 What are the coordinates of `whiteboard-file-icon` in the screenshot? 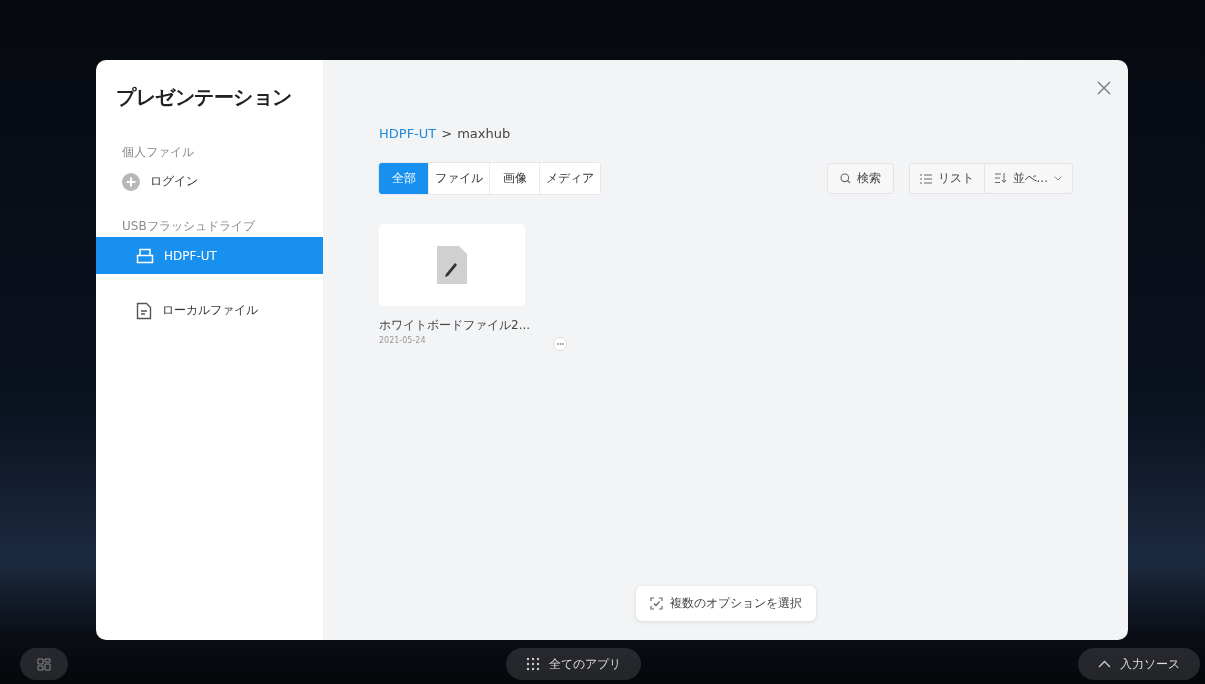 It's located at (452, 265).